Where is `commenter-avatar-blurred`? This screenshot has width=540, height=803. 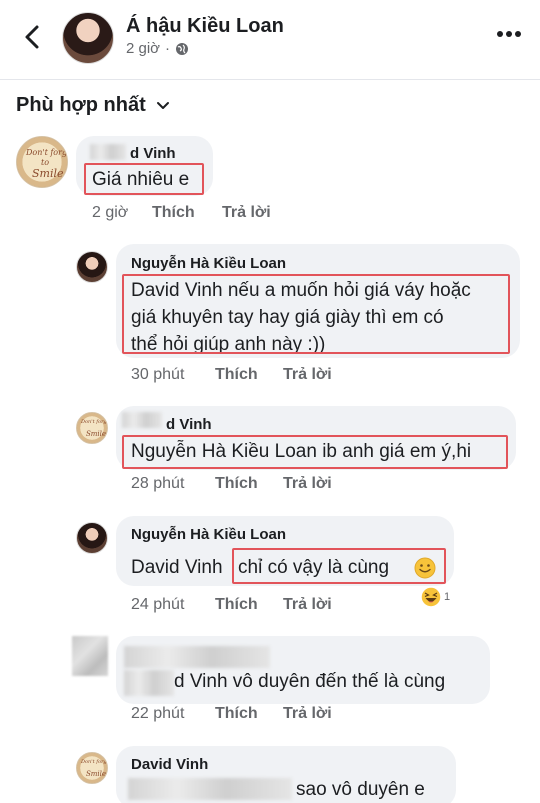 commenter-avatar-blurred is located at coordinates (90, 656).